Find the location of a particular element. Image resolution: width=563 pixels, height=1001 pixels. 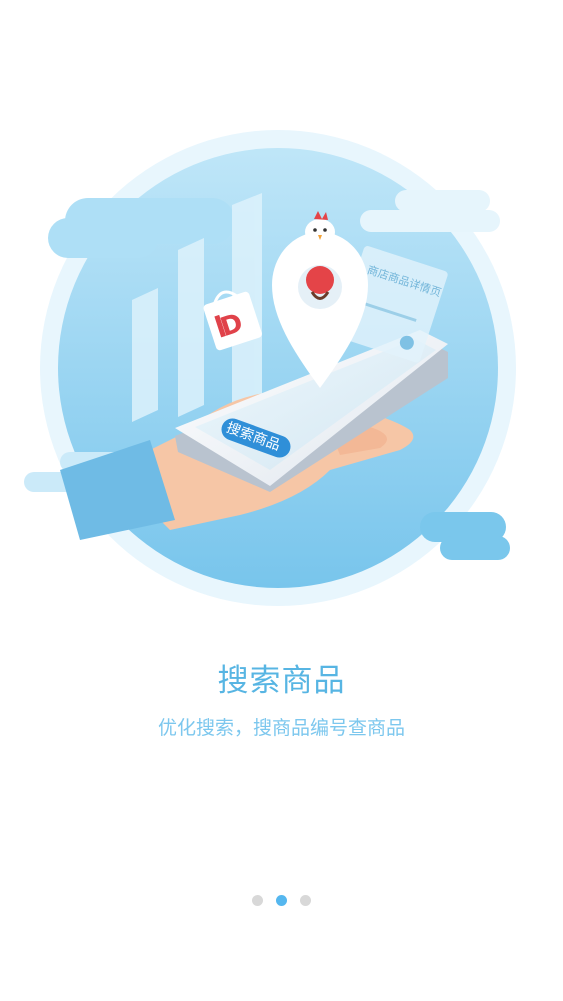

page-title: 搜索商品 is located at coordinates (281, 681).